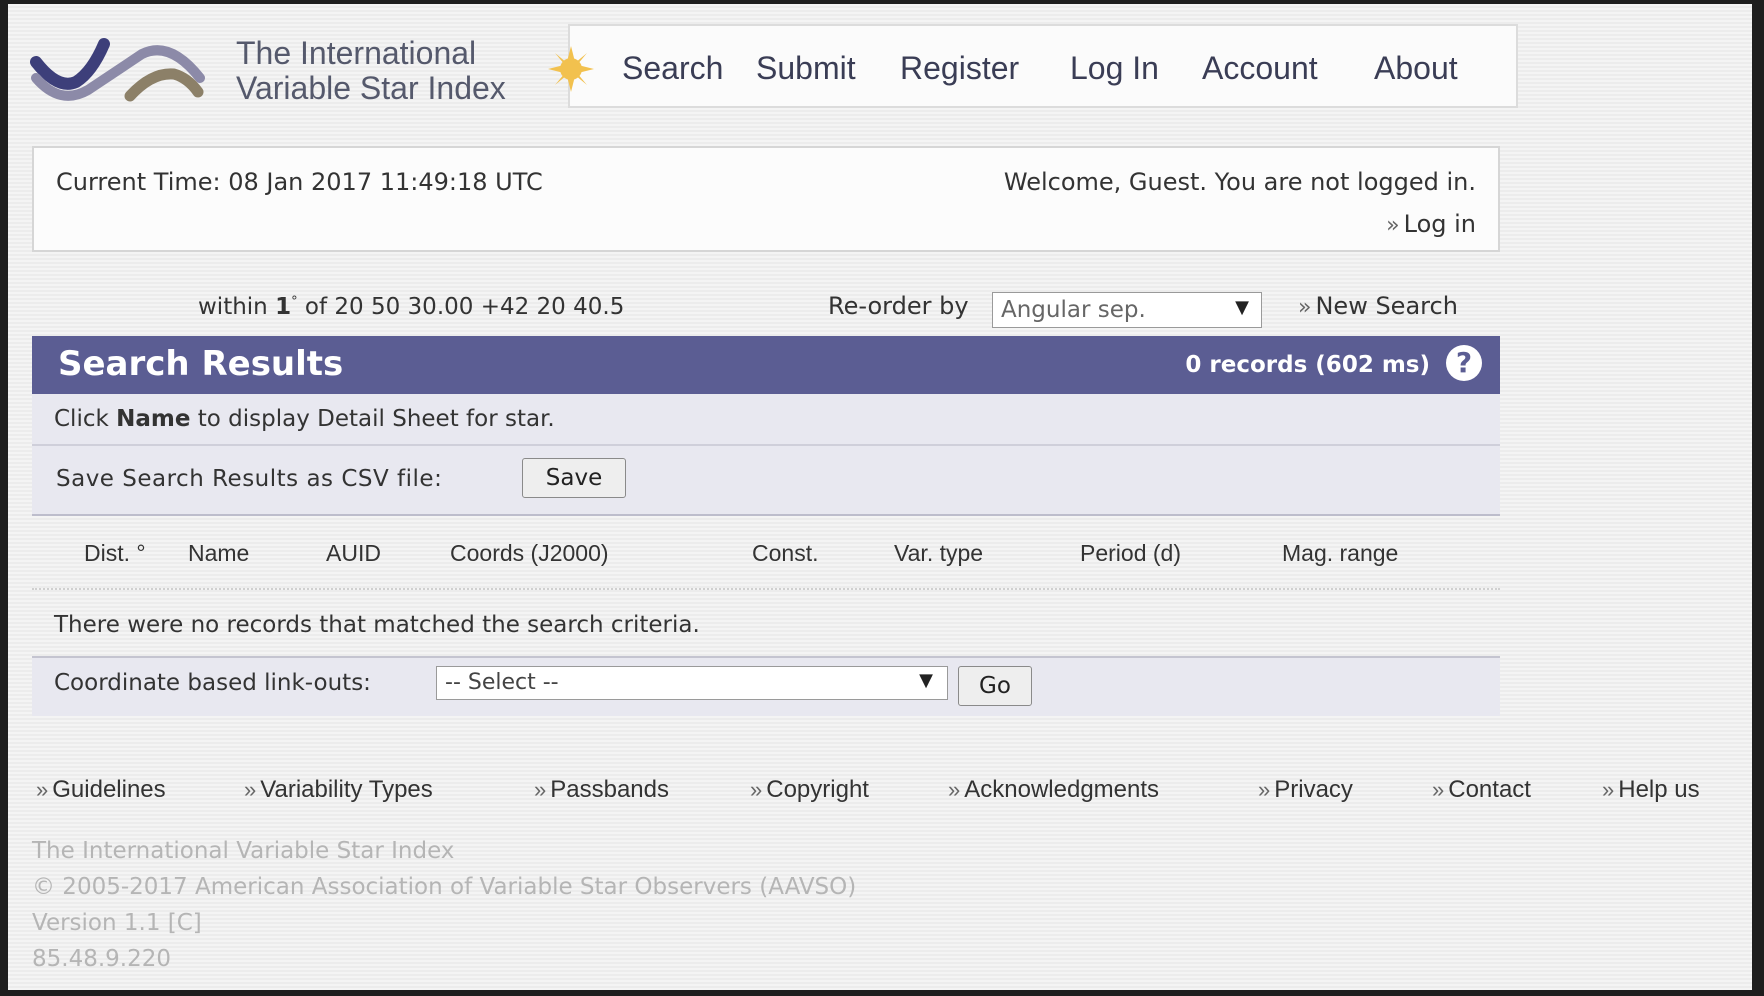 The image size is (1764, 996). Describe the element at coordinates (316, 307) in the screenshot. I see `of-label: of` at that location.